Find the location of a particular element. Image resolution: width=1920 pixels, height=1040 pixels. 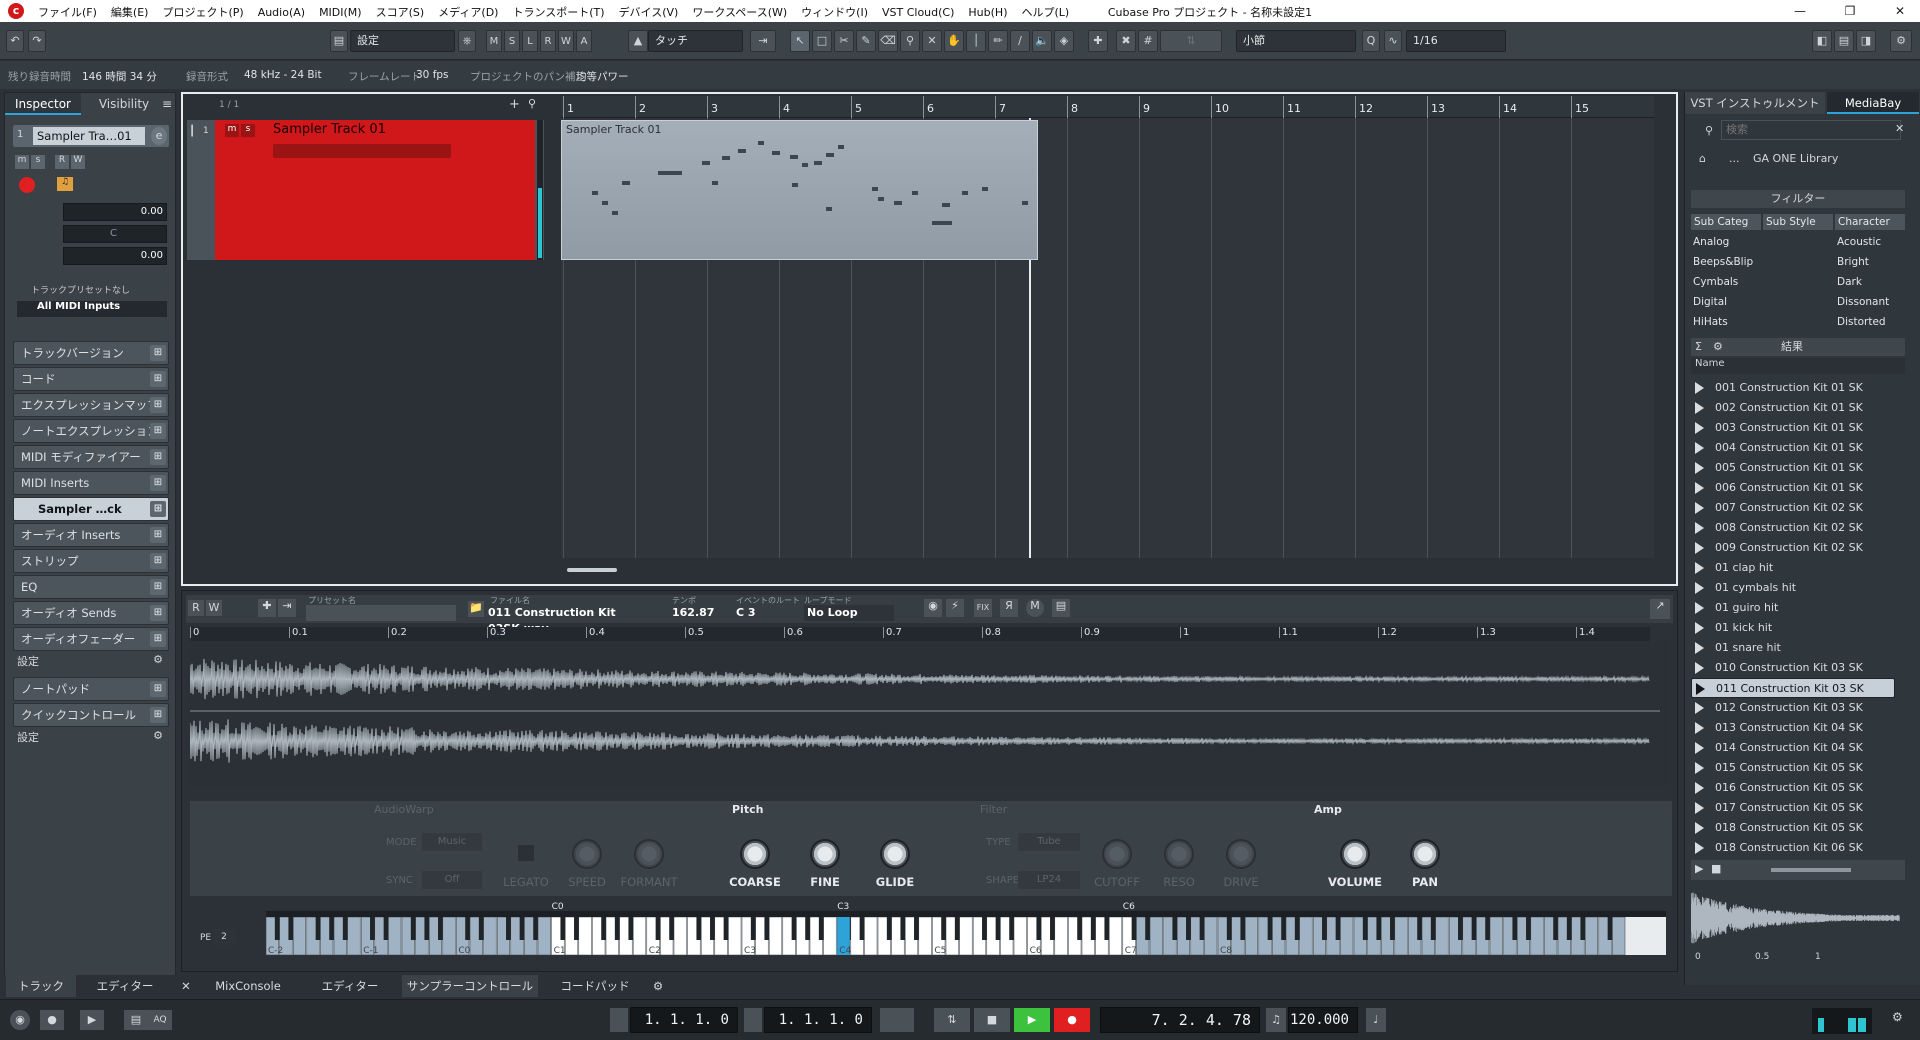

fix-icon: FIX is located at coordinates (983, 608).